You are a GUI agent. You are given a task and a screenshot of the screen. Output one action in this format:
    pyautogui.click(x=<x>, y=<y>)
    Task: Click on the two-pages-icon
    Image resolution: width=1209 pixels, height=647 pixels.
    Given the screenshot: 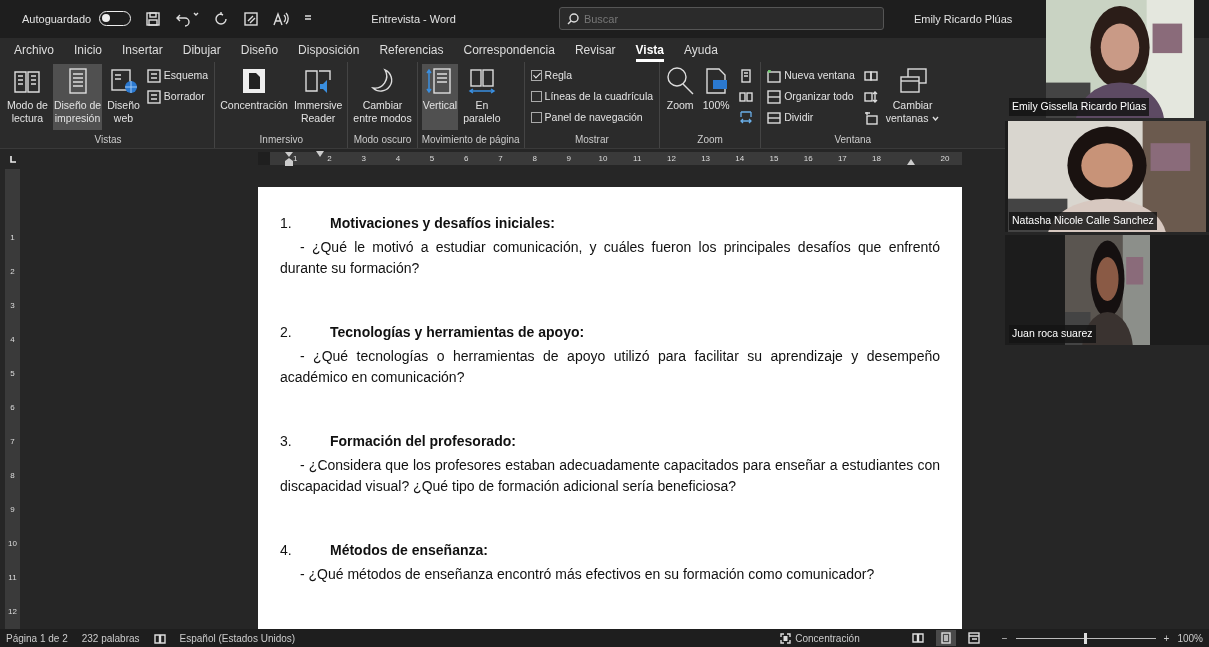 What is the action you would take?
    pyautogui.click(x=746, y=96)
    